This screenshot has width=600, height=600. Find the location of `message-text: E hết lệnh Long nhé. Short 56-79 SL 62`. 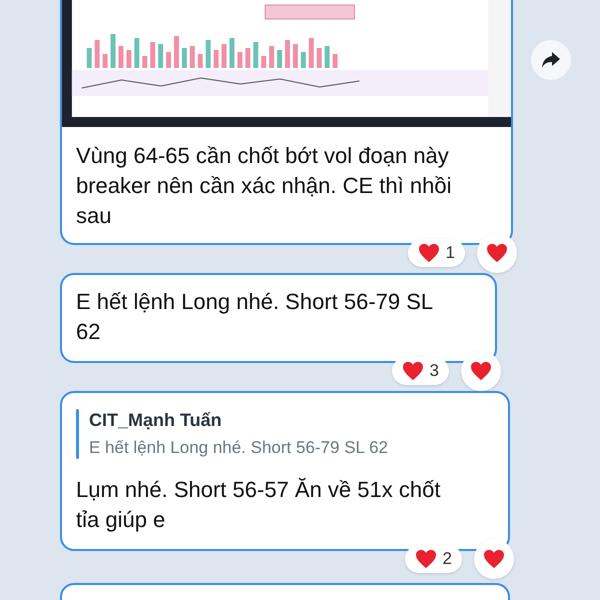

message-text: E hết lệnh Long nhé. Short 56-79 SL 62 is located at coordinates (255, 317).